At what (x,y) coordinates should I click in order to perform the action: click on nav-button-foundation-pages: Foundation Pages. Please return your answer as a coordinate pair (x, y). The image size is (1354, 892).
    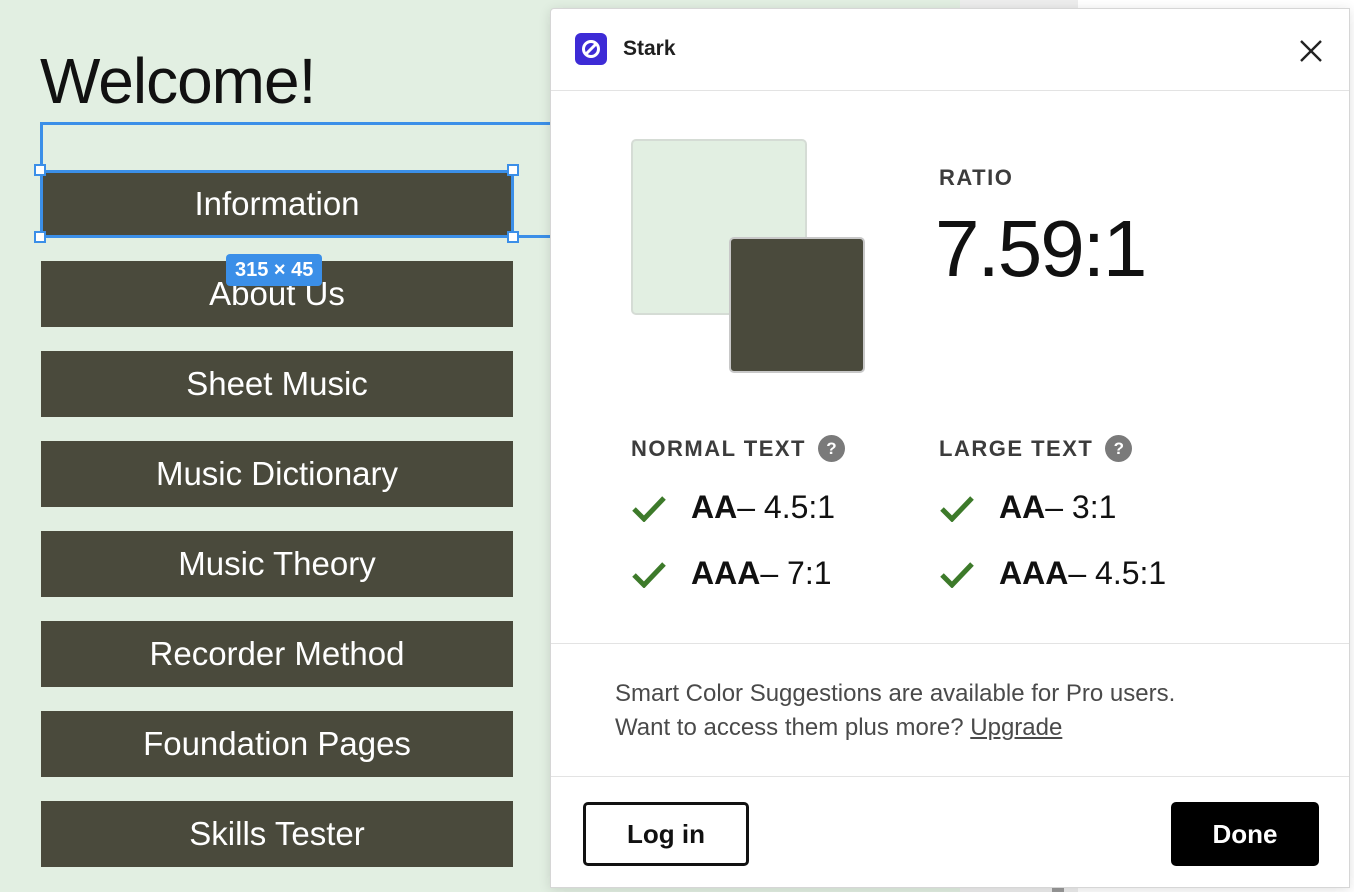
    Looking at the image, I should click on (277, 744).